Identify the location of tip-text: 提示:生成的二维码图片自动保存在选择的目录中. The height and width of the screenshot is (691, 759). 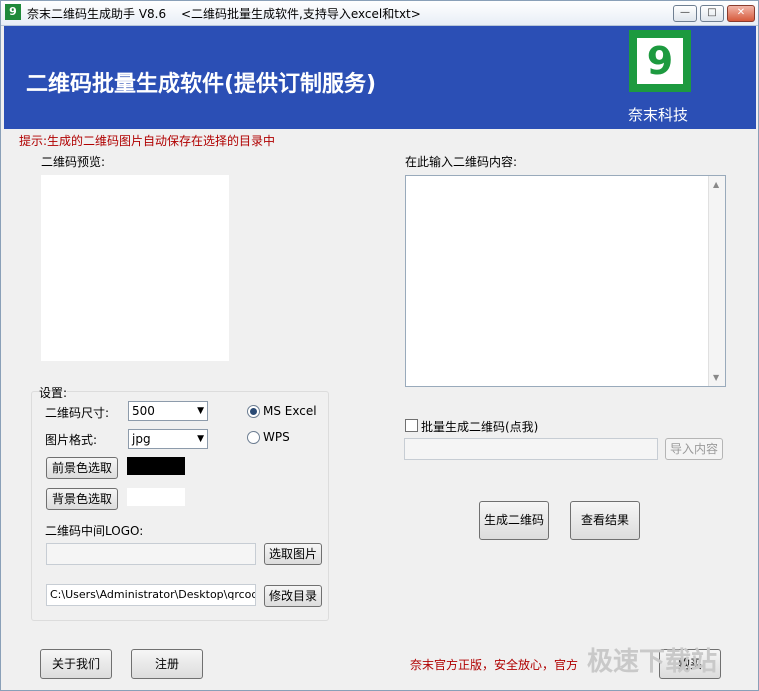
(147, 141).